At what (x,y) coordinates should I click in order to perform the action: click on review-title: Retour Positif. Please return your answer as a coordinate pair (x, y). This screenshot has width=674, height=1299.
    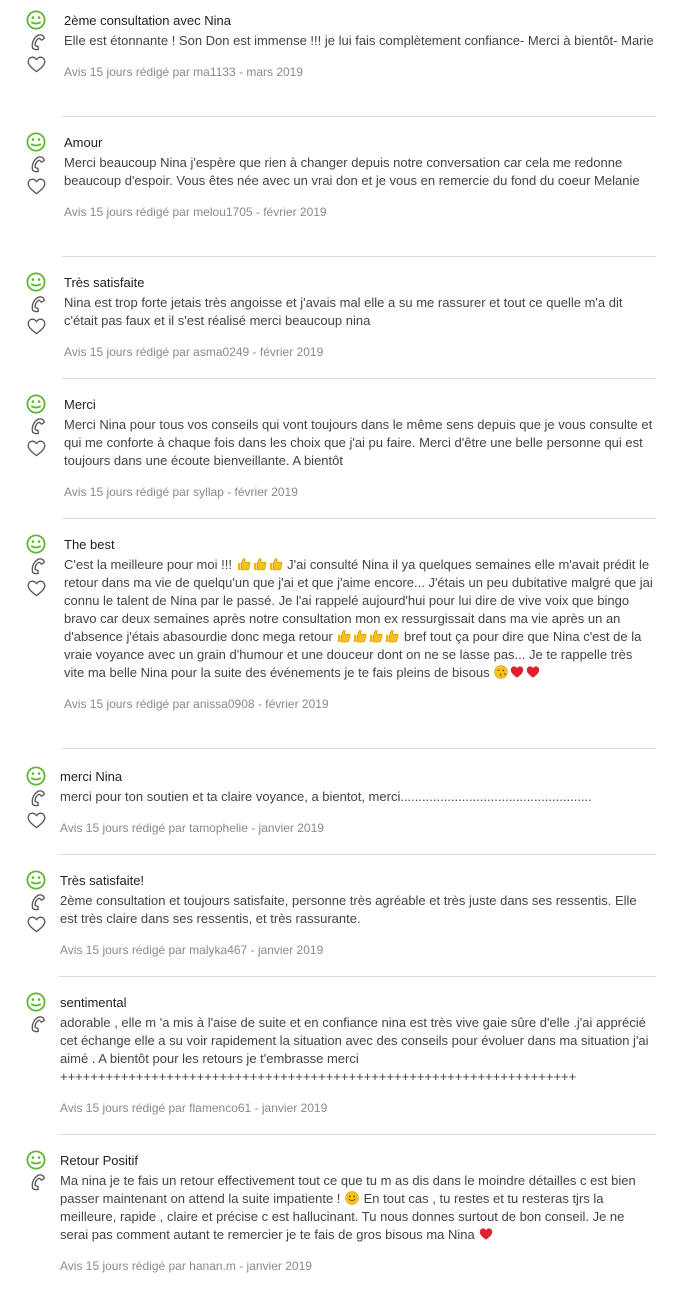
    Looking at the image, I should click on (99, 1160).